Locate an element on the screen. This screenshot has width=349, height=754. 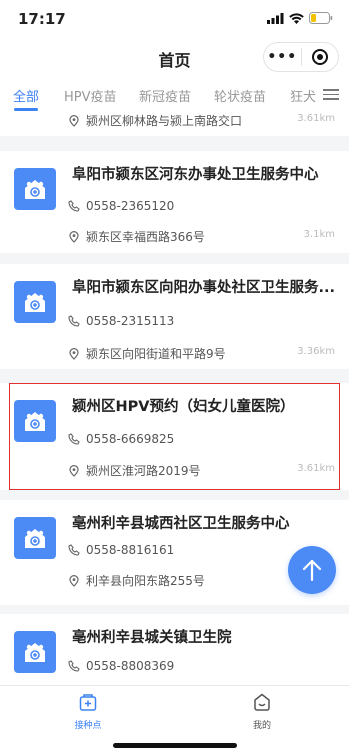
arrow-up-icon is located at coordinates (312, 570).